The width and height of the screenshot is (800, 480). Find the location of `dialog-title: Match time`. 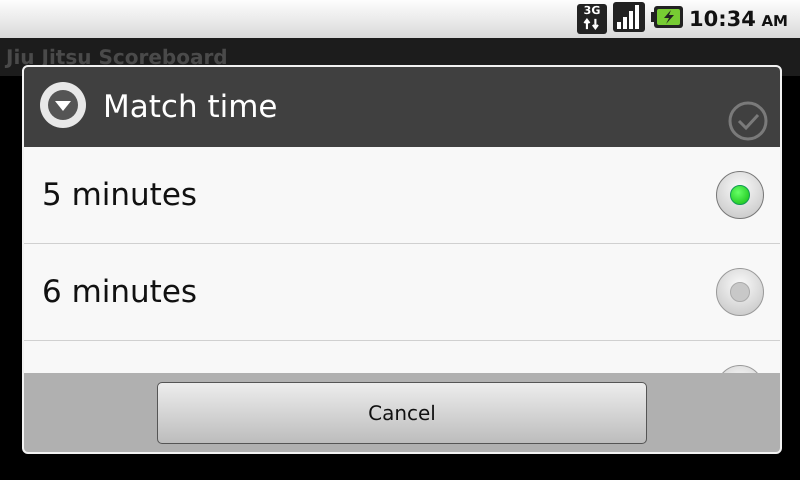

dialog-title: Match time is located at coordinates (190, 107).